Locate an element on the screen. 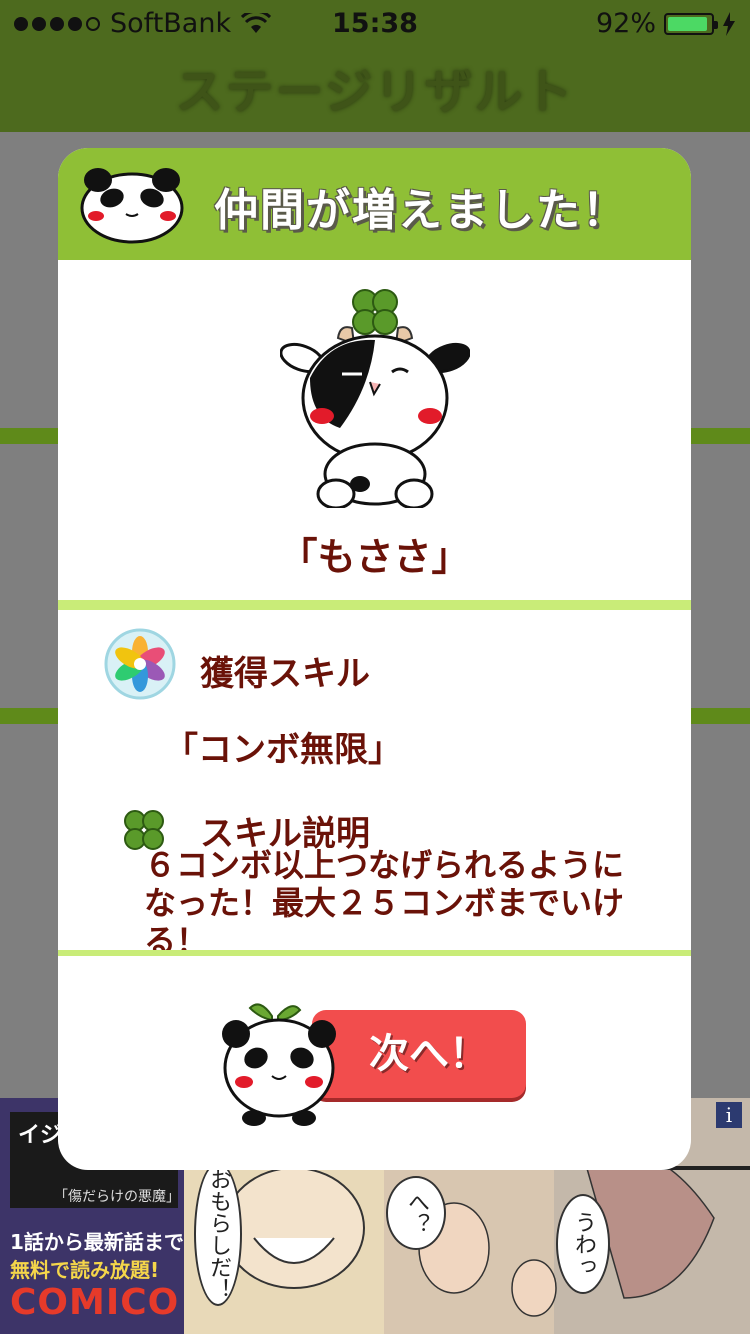 This screenshot has height=1334, width=750. skill-description: ６コンボ以上つなげられるようになった！最大２５コンボまでいける！ is located at coordinates (384, 903).